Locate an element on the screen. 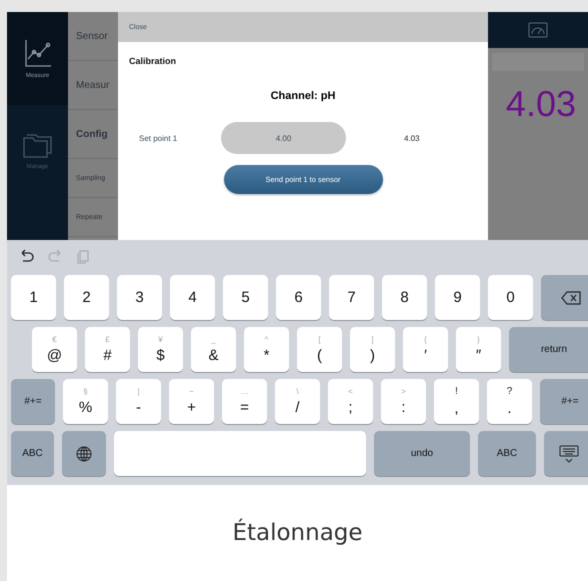 Image resolution: width=588 pixels, height=581 pixels. key: 0 is located at coordinates (510, 297).